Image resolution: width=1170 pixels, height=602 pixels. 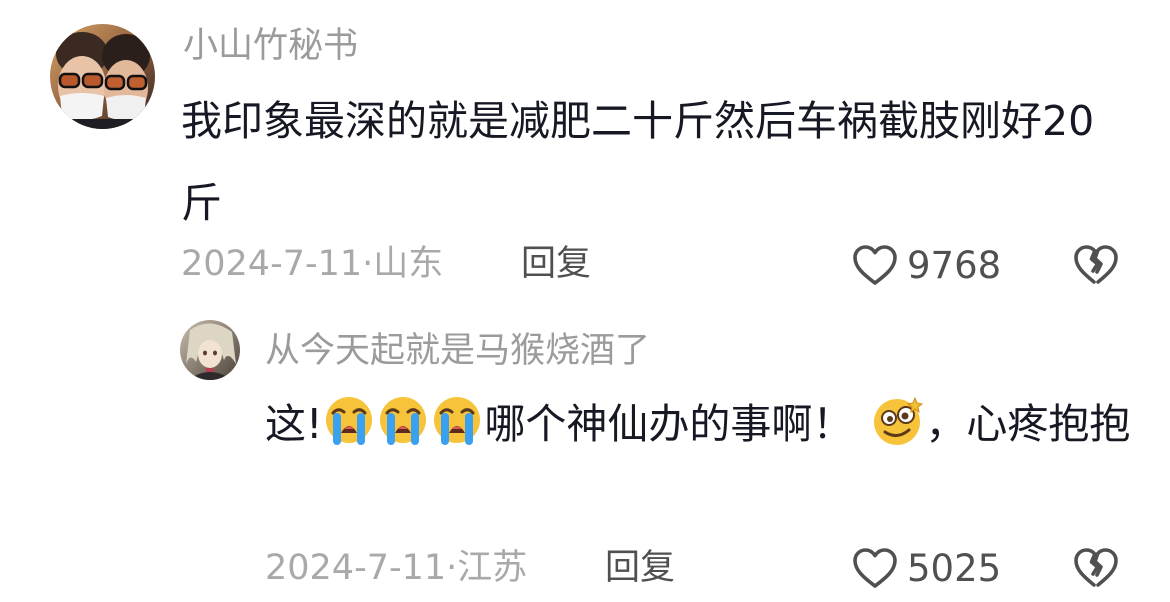 What do you see at coordinates (457, 351) in the screenshot?
I see `comment-username: 从今天起就是马猴烧酒了` at bounding box center [457, 351].